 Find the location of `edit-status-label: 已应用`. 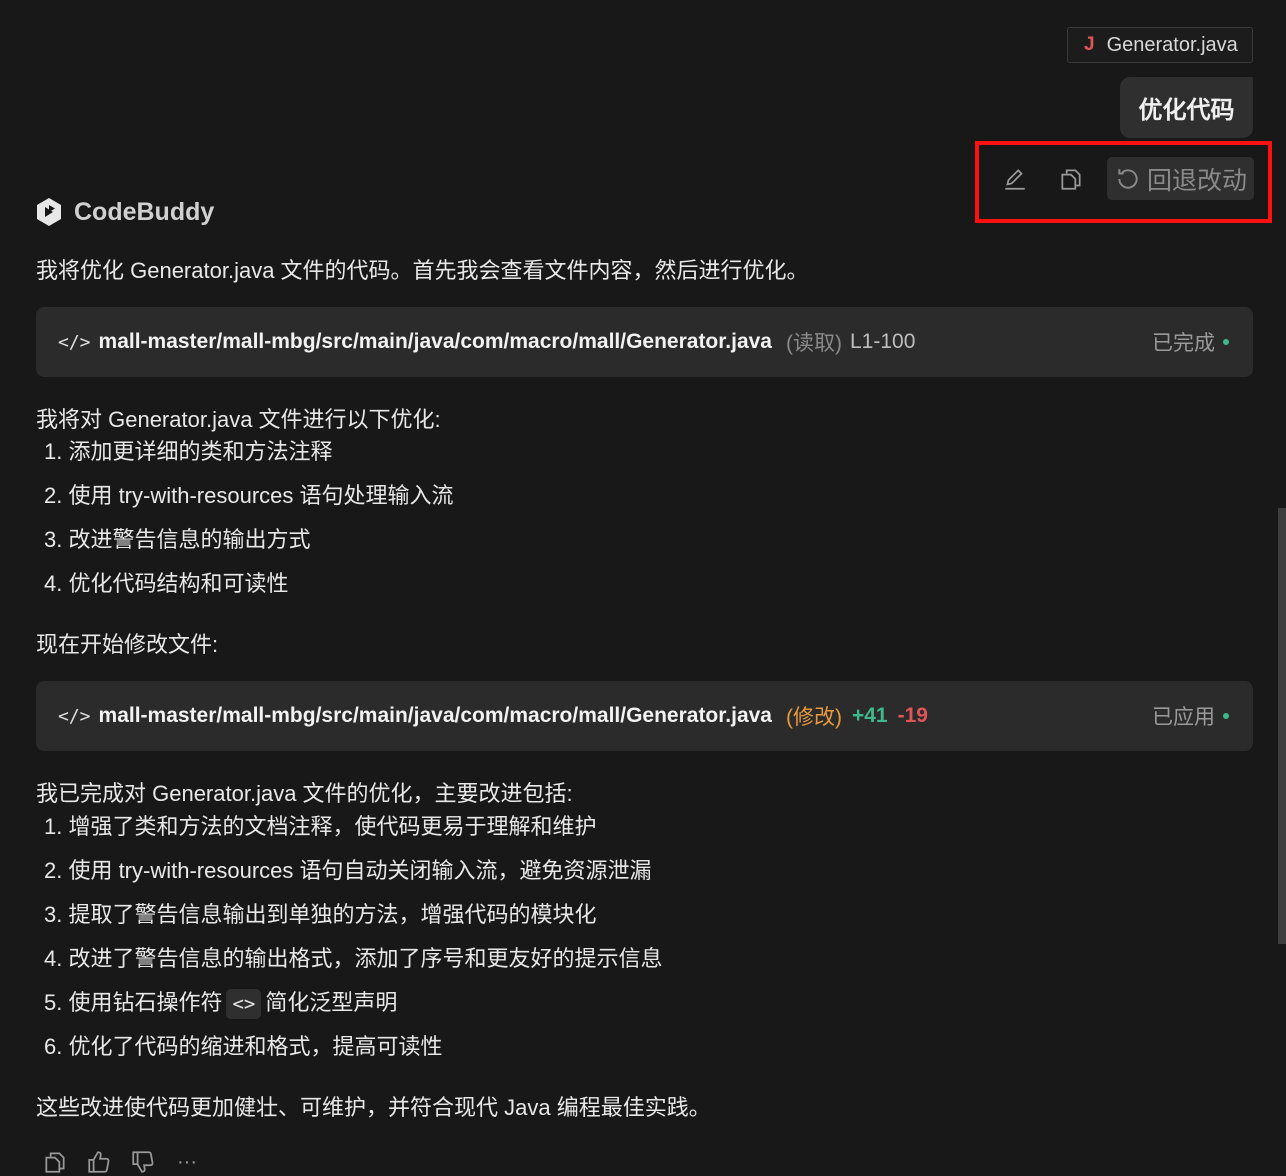

edit-status-label: 已应用 is located at coordinates (1183, 717).